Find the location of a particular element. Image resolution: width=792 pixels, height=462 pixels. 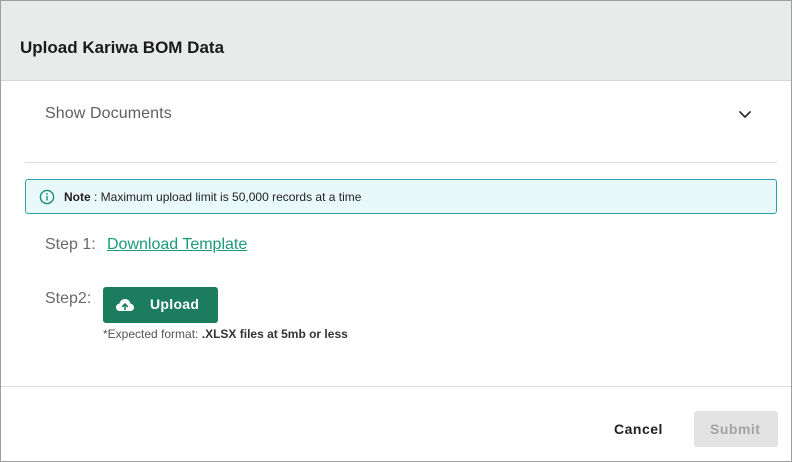

upload-button: Upload is located at coordinates (160, 305).